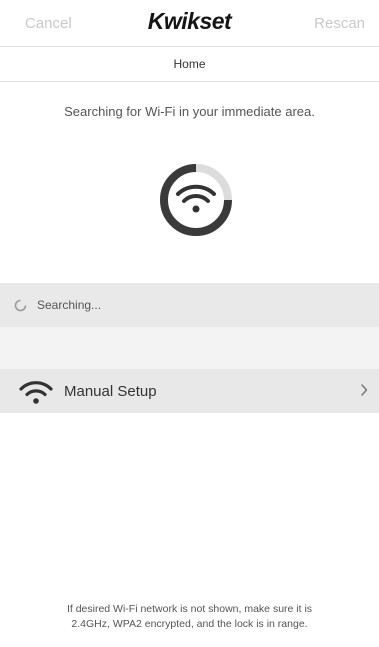 This screenshot has width=379, height=647. Describe the element at coordinates (364, 390) in the screenshot. I see `chevron-right-icon` at that location.